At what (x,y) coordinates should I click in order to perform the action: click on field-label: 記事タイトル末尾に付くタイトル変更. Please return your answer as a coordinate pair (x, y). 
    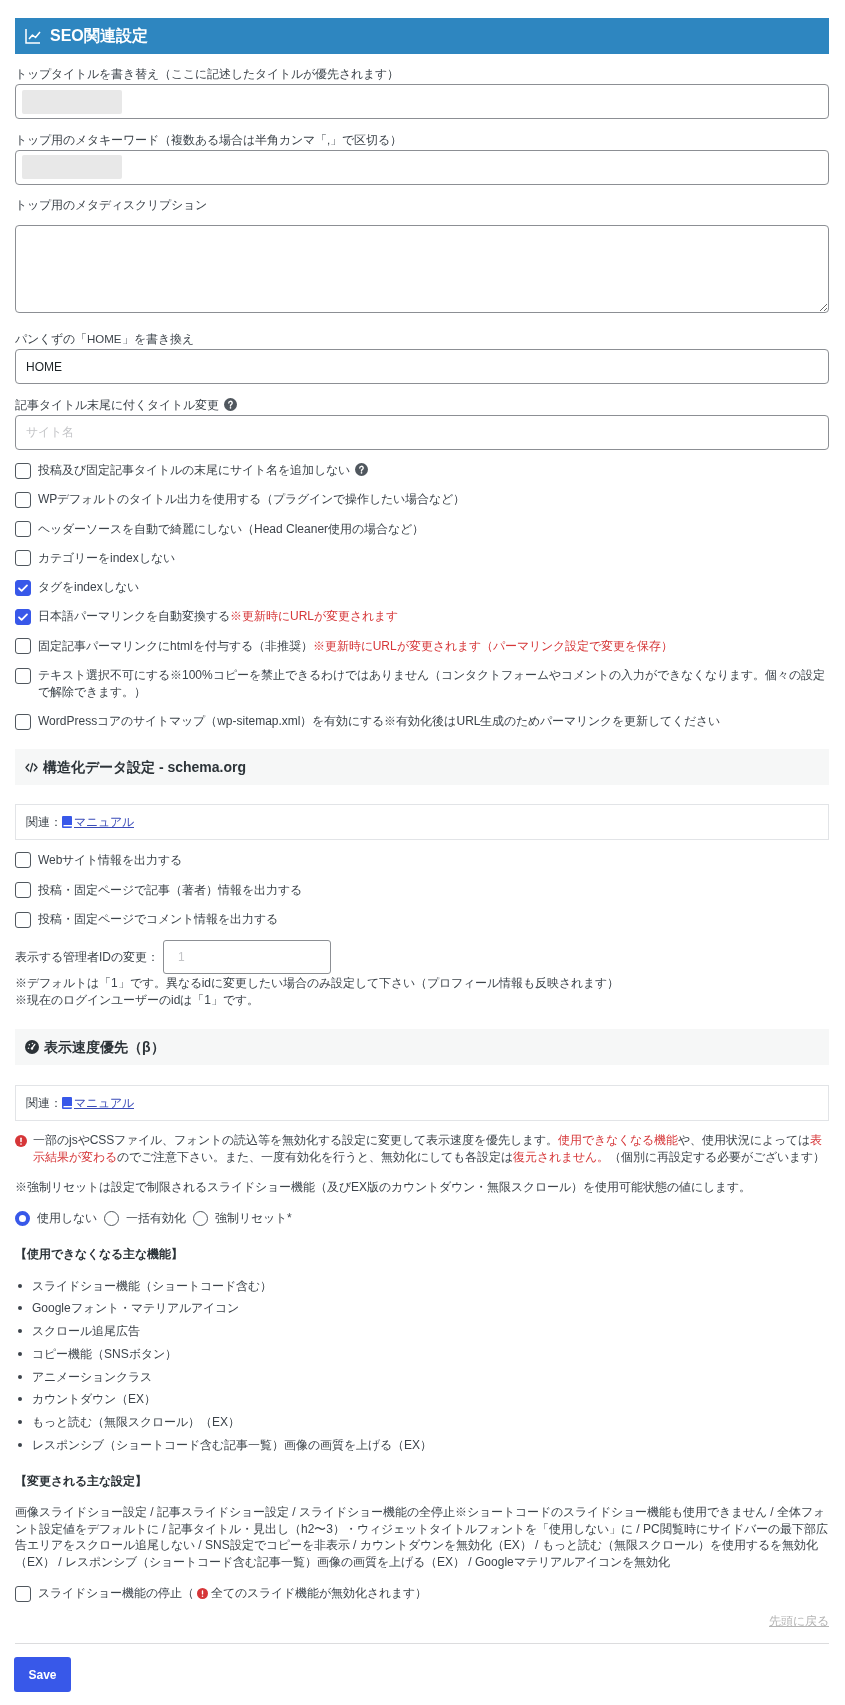
    Looking at the image, I should click on (117, 404).